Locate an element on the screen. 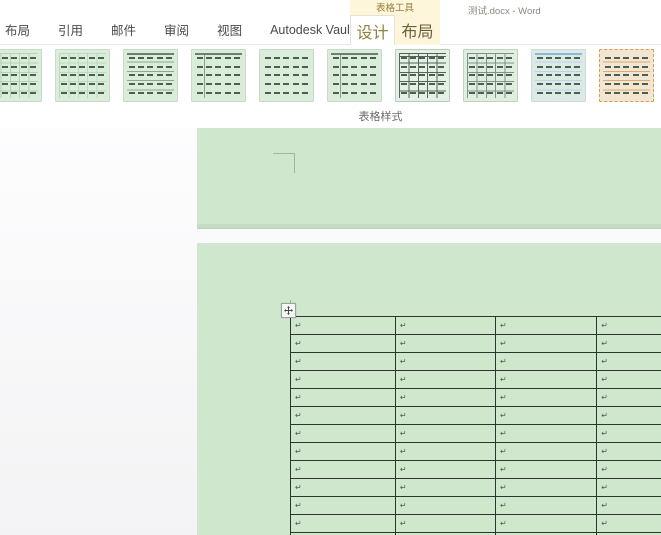 This screenshot has width=661, height=535. tab-审阅: 审阅 is located at coordinates (176, 29).